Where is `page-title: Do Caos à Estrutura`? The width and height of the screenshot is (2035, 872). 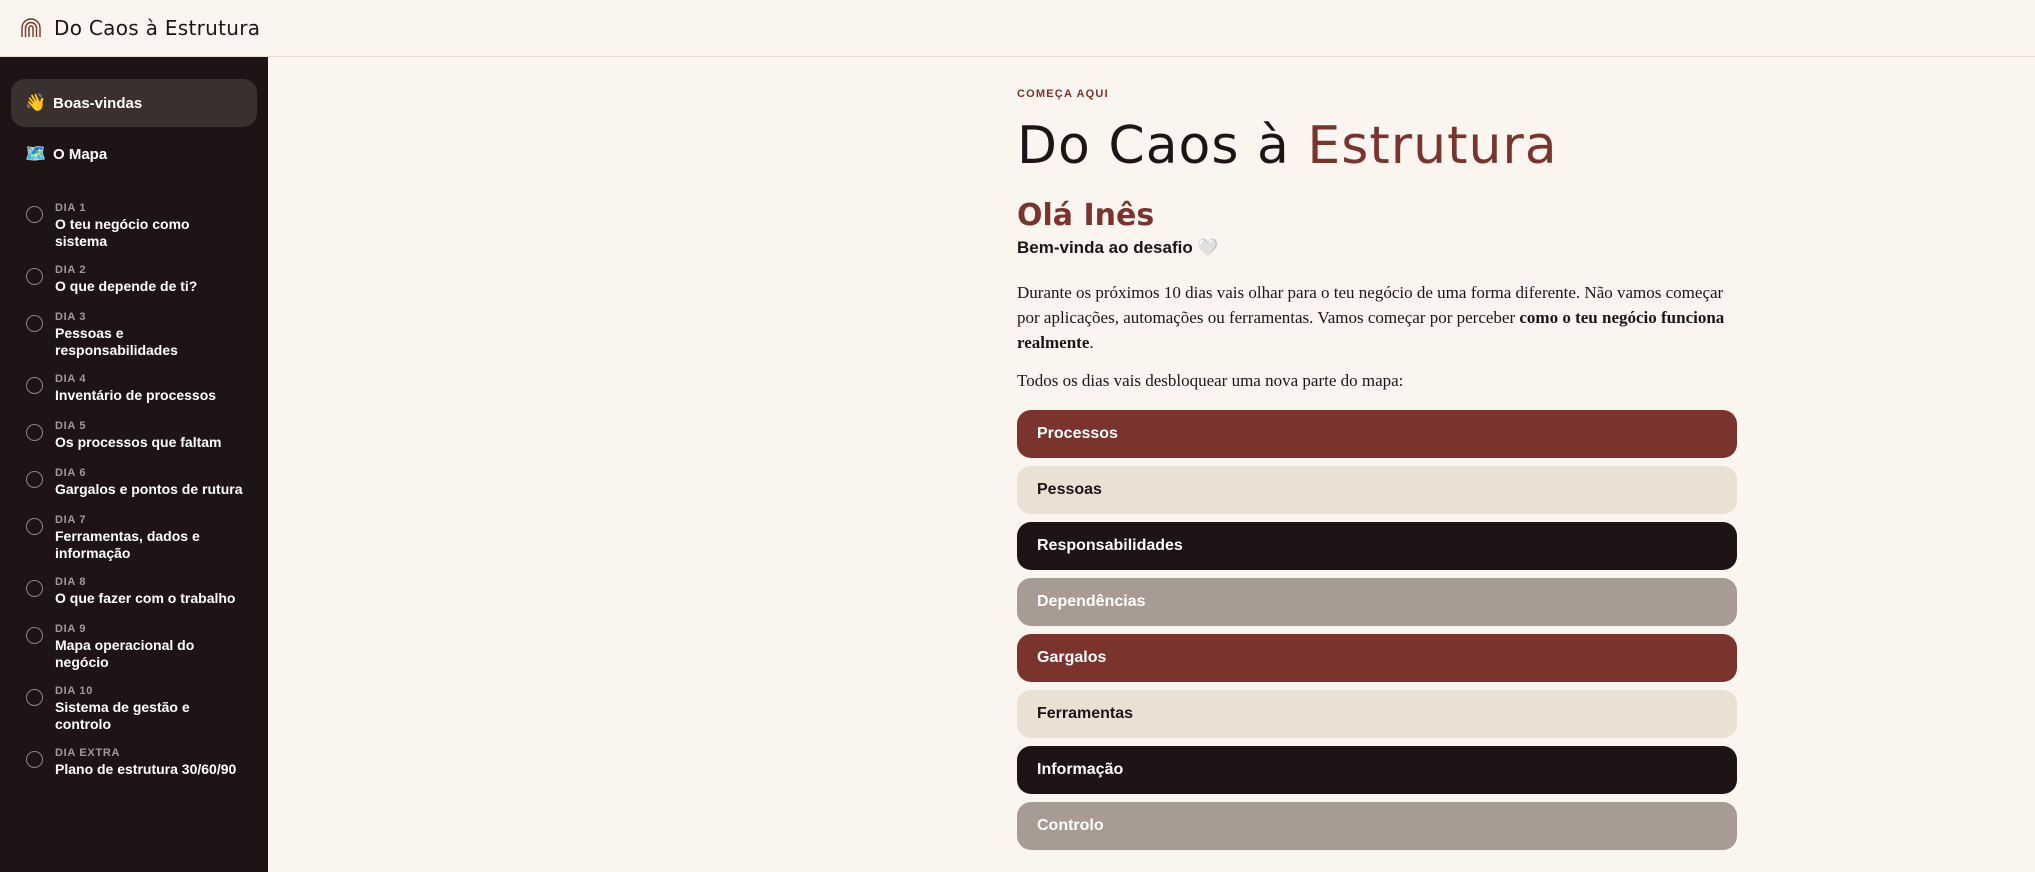
page-title: Do Caos à Estrutura is located at coordinates (1378, 146).